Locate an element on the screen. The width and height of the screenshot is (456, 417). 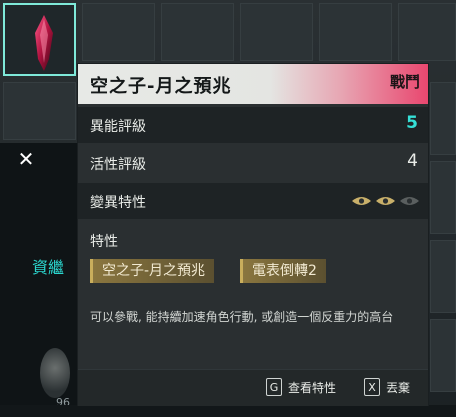
stat-label: 活性評級 is located at coordinates (118, 165).